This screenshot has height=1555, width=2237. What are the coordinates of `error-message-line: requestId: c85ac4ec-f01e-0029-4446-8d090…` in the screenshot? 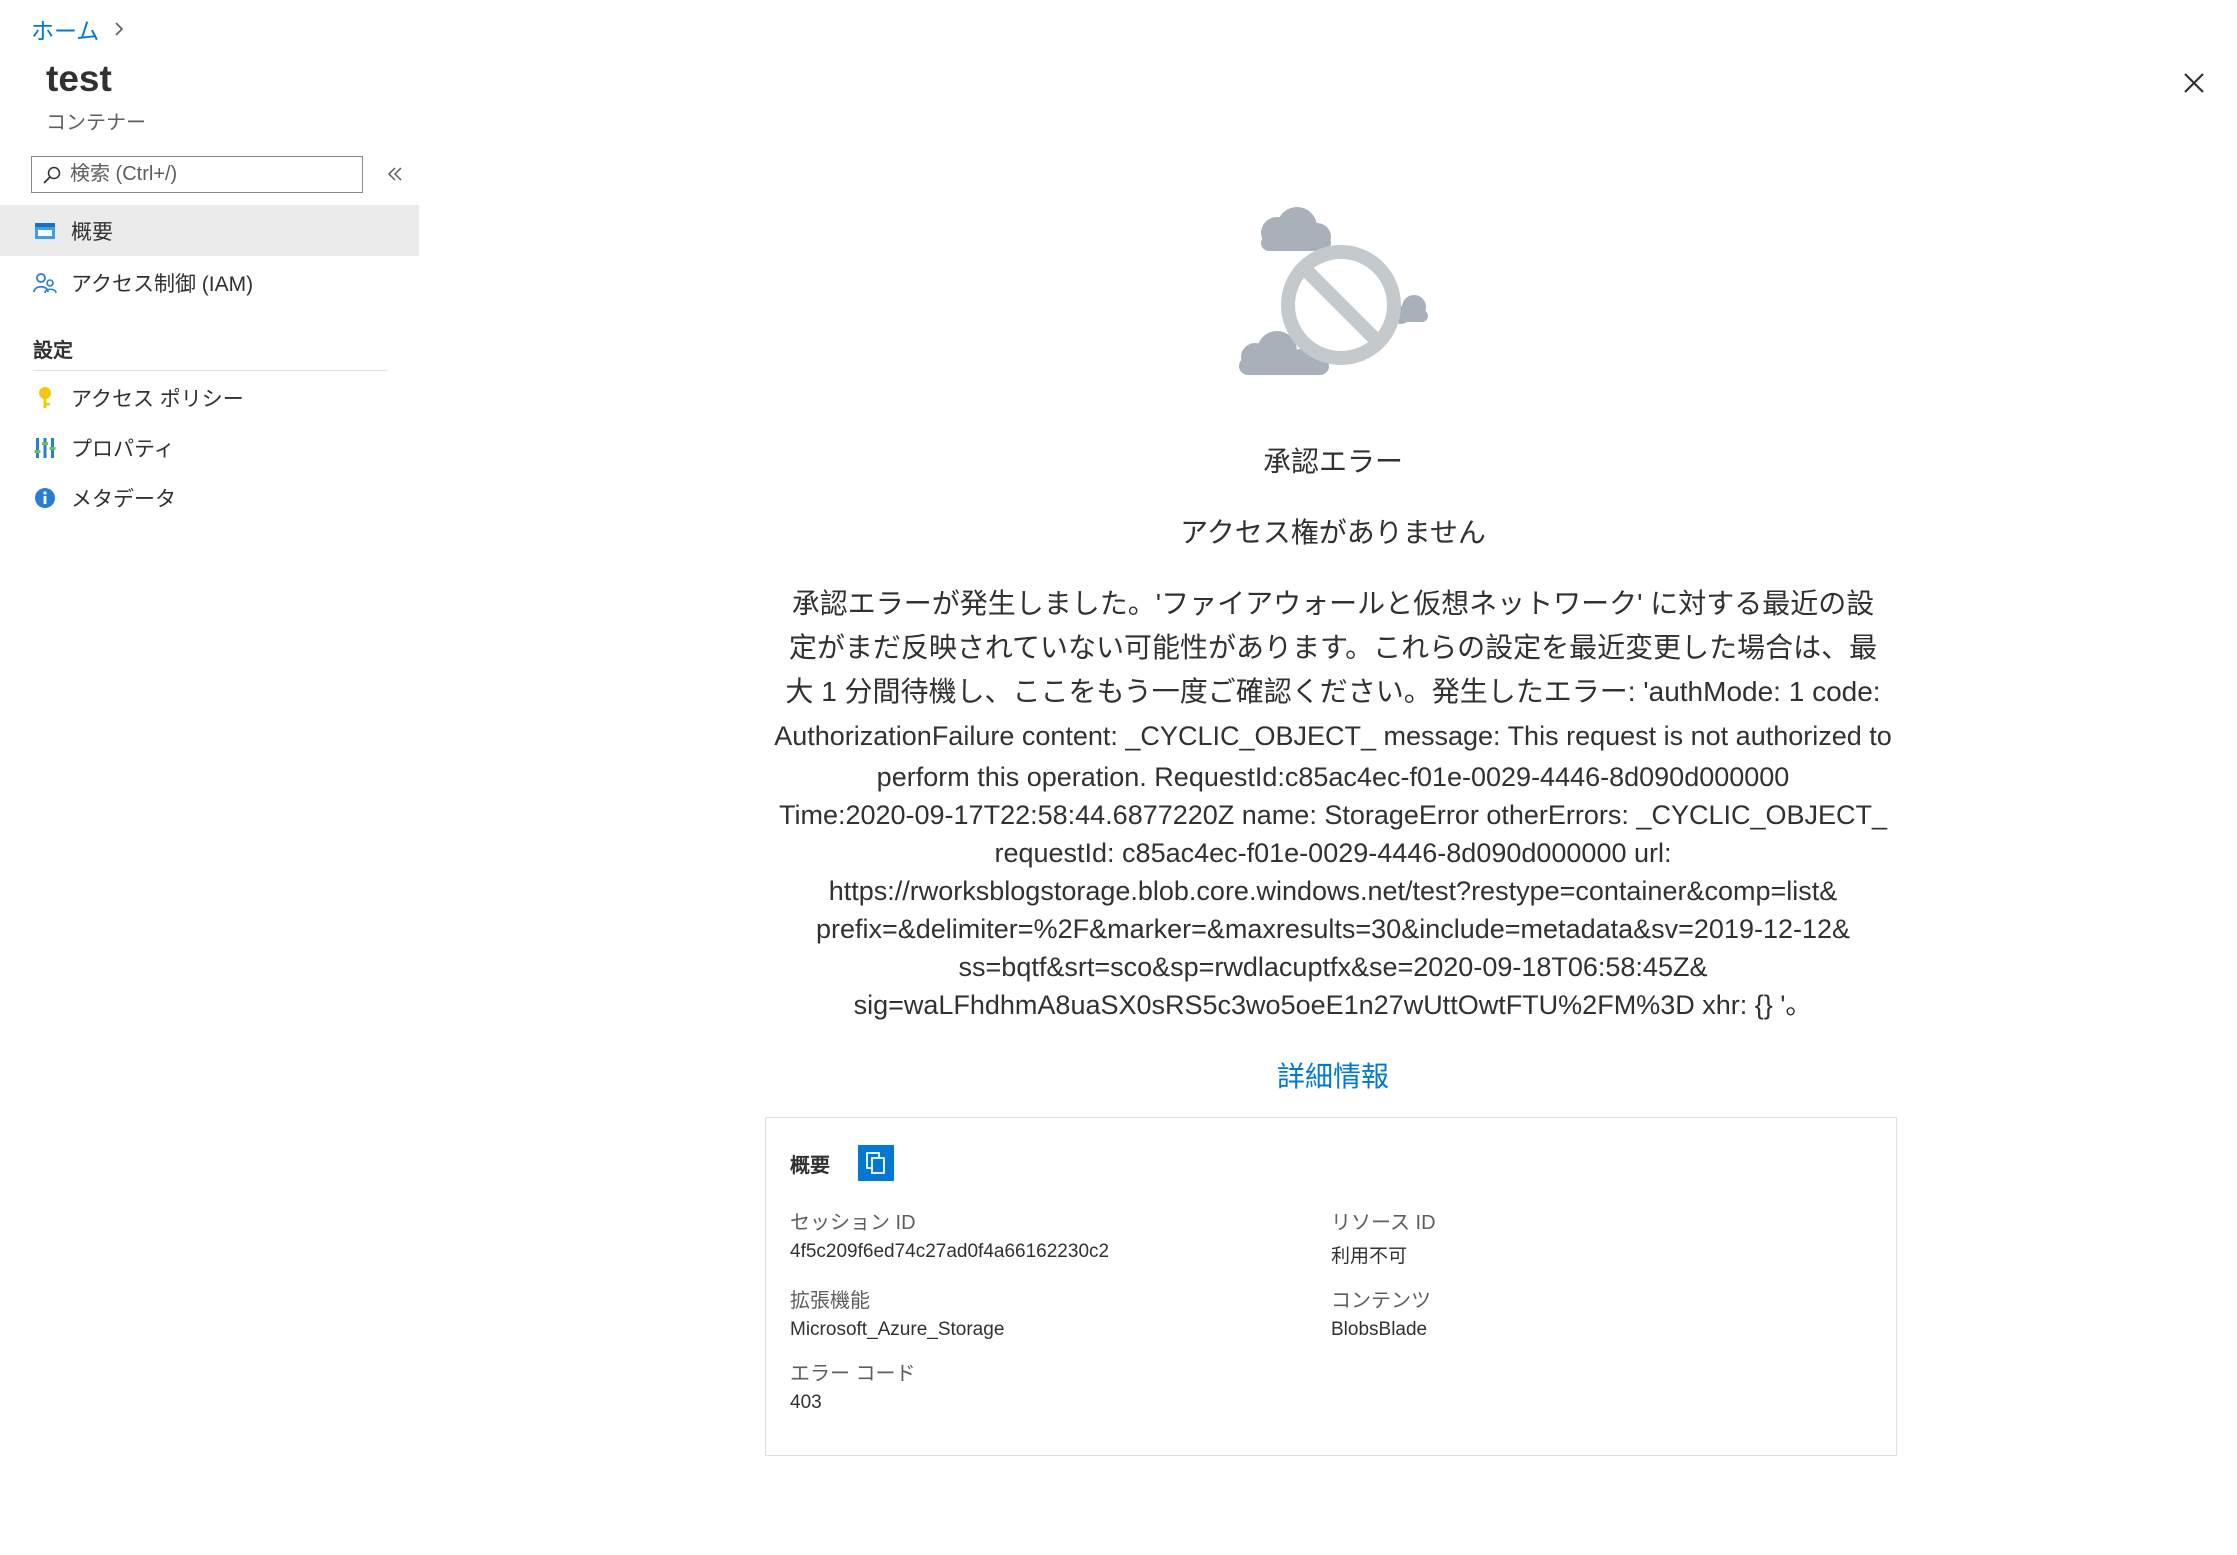 It's located at (1333, 853).